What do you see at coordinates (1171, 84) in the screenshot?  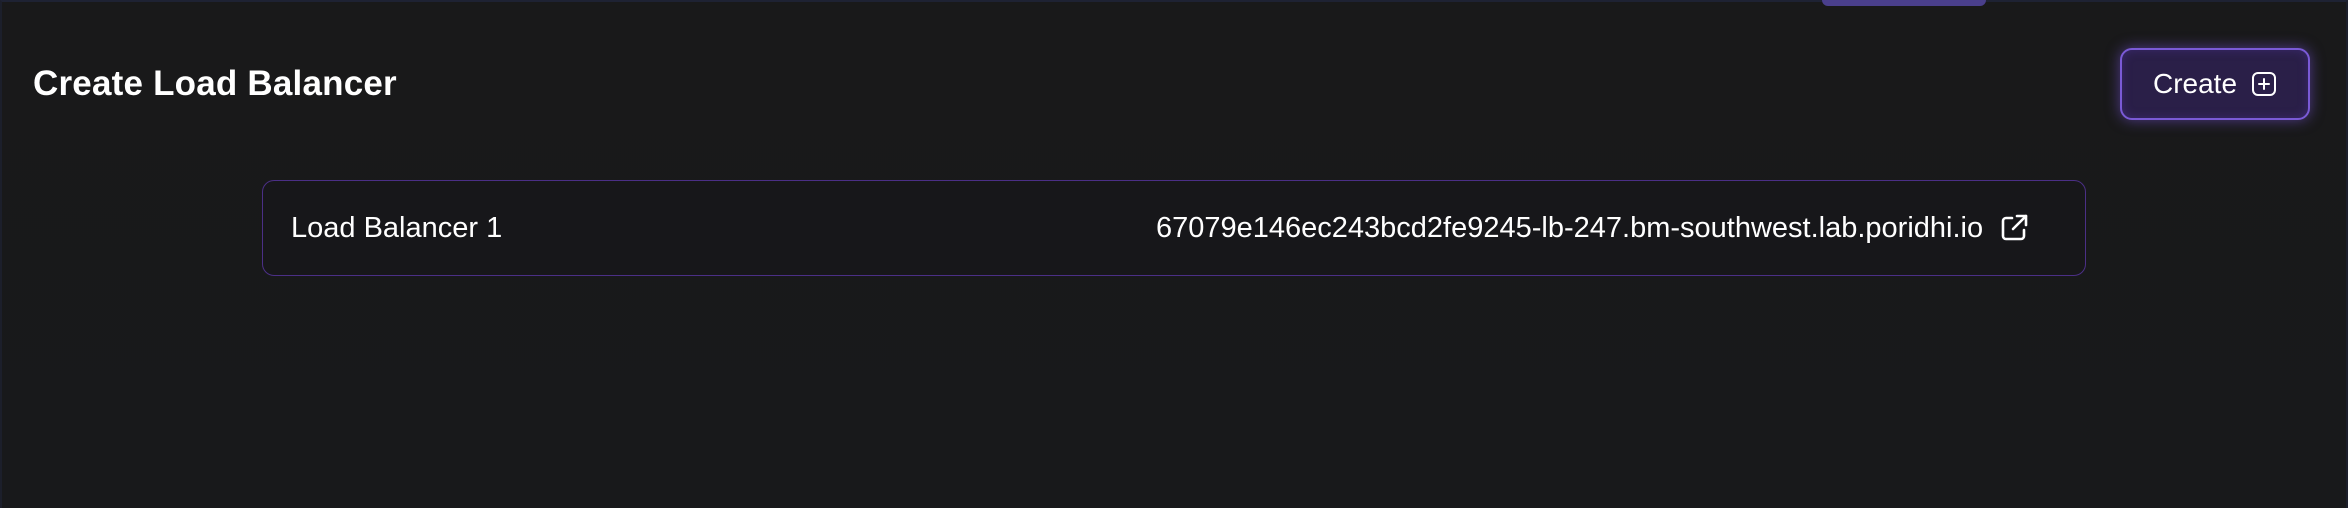 I see `page-header: Create Load Balancer Create` at bounding box center [1171, 84].